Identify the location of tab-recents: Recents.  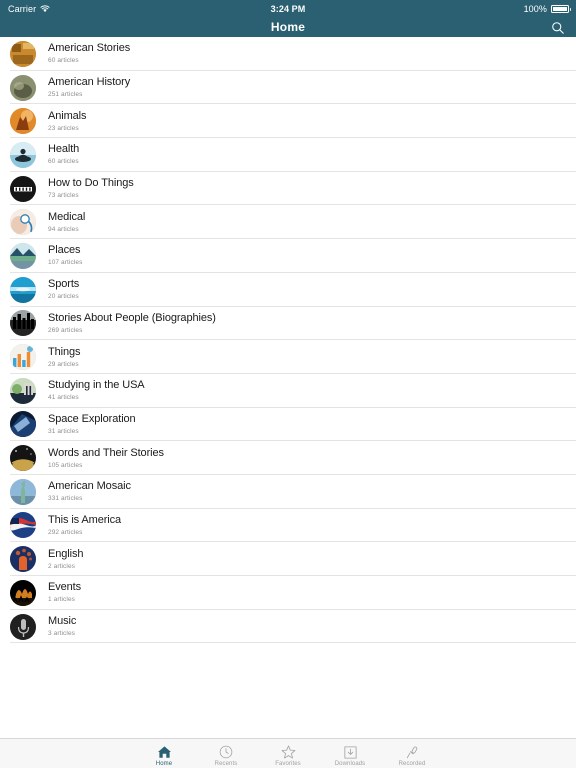
(226, 755).